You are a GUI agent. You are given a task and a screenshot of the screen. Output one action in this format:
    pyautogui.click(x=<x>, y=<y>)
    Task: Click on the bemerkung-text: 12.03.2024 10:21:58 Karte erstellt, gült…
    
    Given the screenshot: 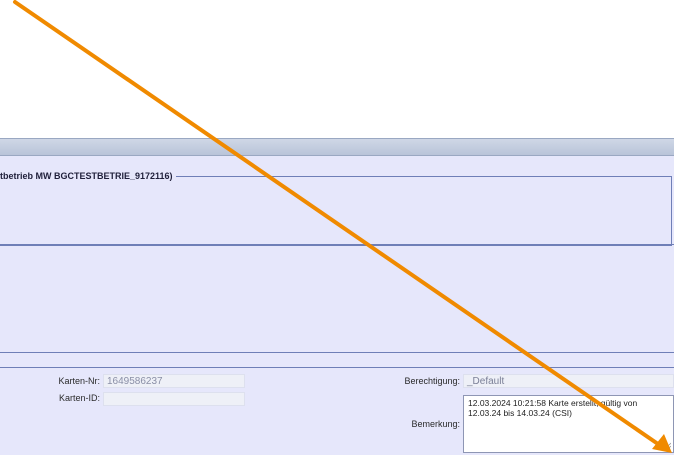 What is the action you would take?
    pyautogui.click(x=553, y=408)
    